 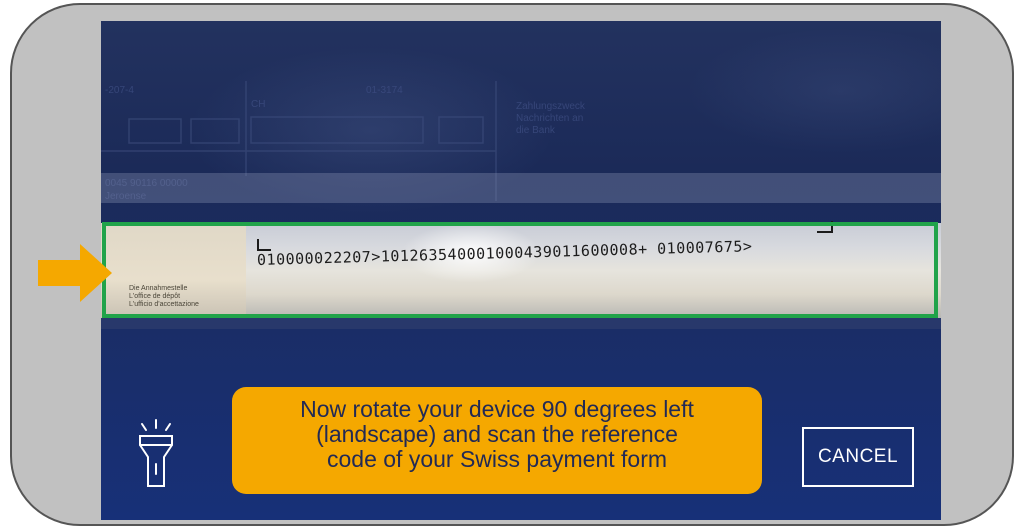 I want to click on svg-text: Zahlungszweck, so click(x=551, y=106).